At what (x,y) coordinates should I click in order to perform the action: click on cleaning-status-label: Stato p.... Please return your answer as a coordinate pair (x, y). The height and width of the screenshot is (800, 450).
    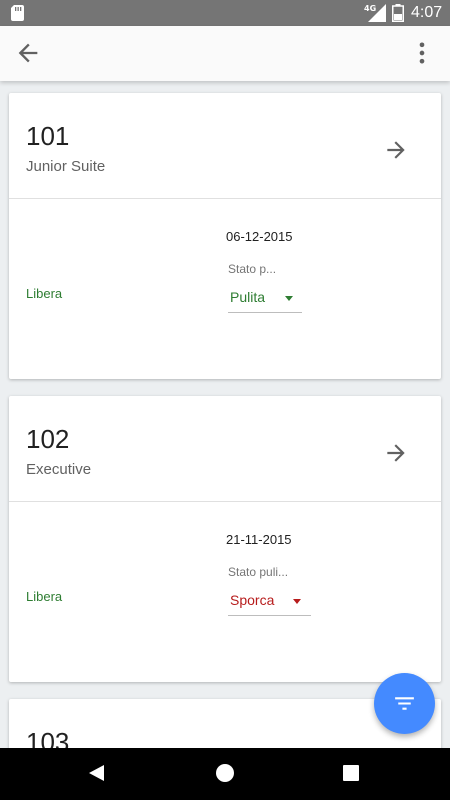
    Looking at the image, I should click on (252, 269).